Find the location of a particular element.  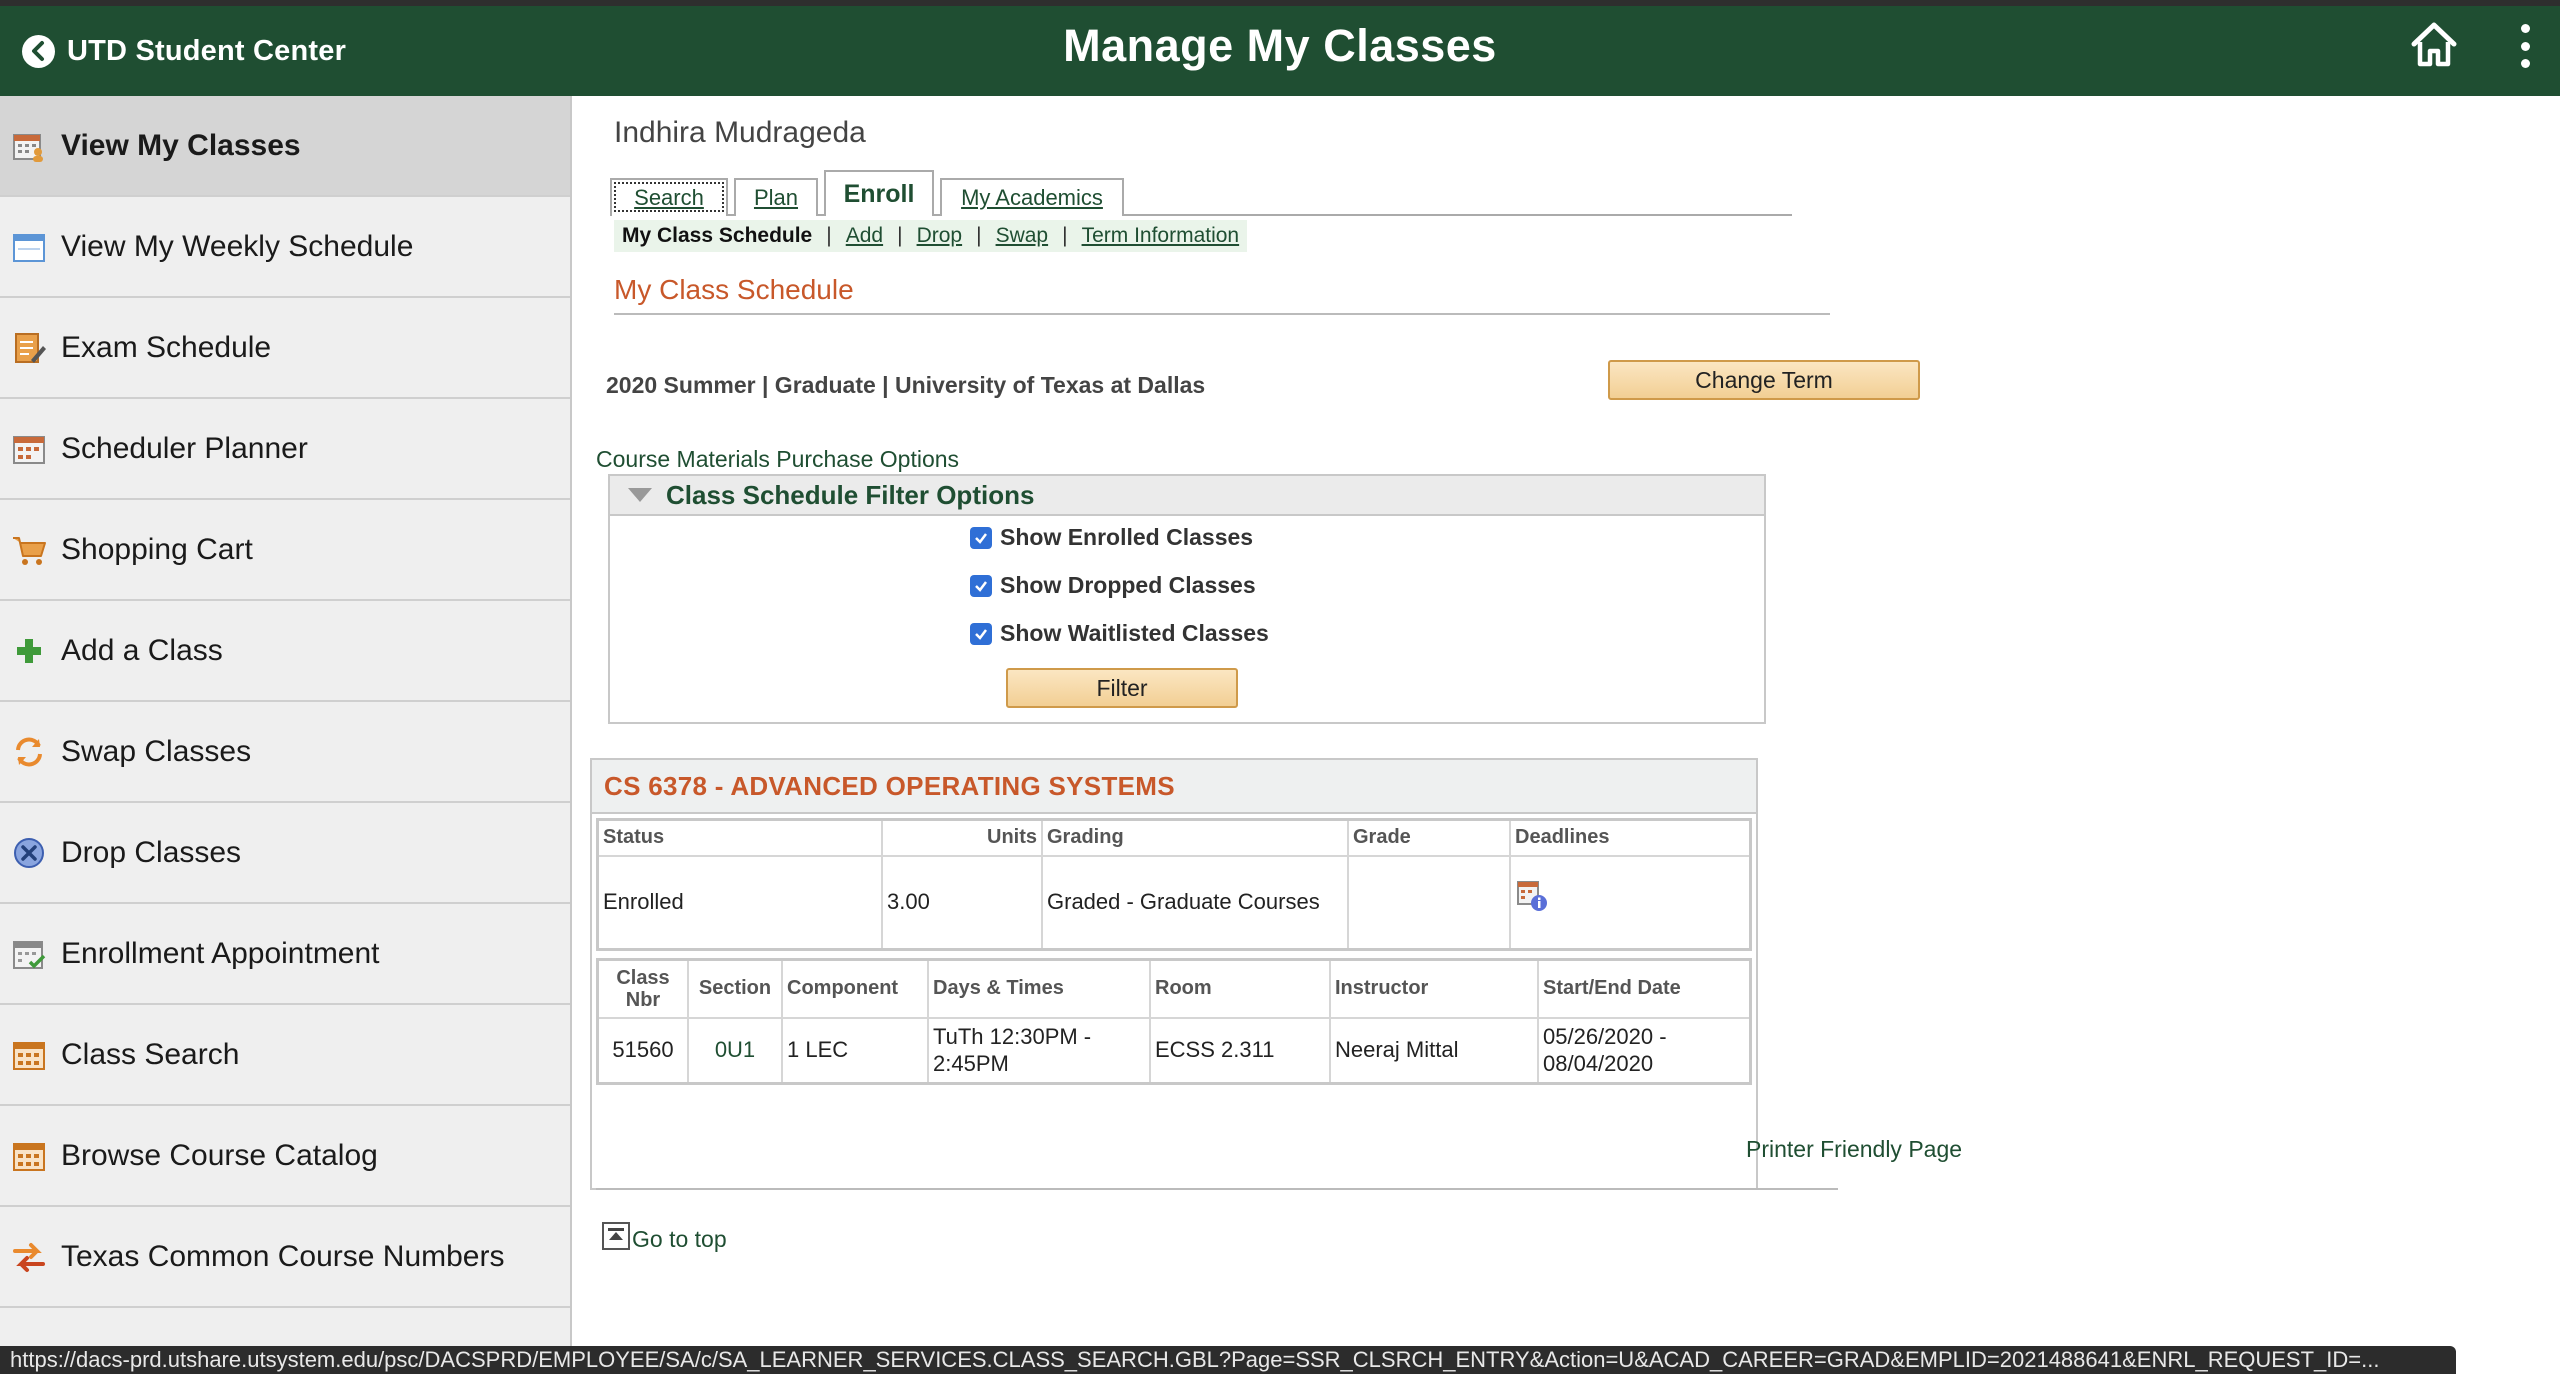

sidebar-item-label: Texas Common Course Numbers is located at coordinates (283, 1256).